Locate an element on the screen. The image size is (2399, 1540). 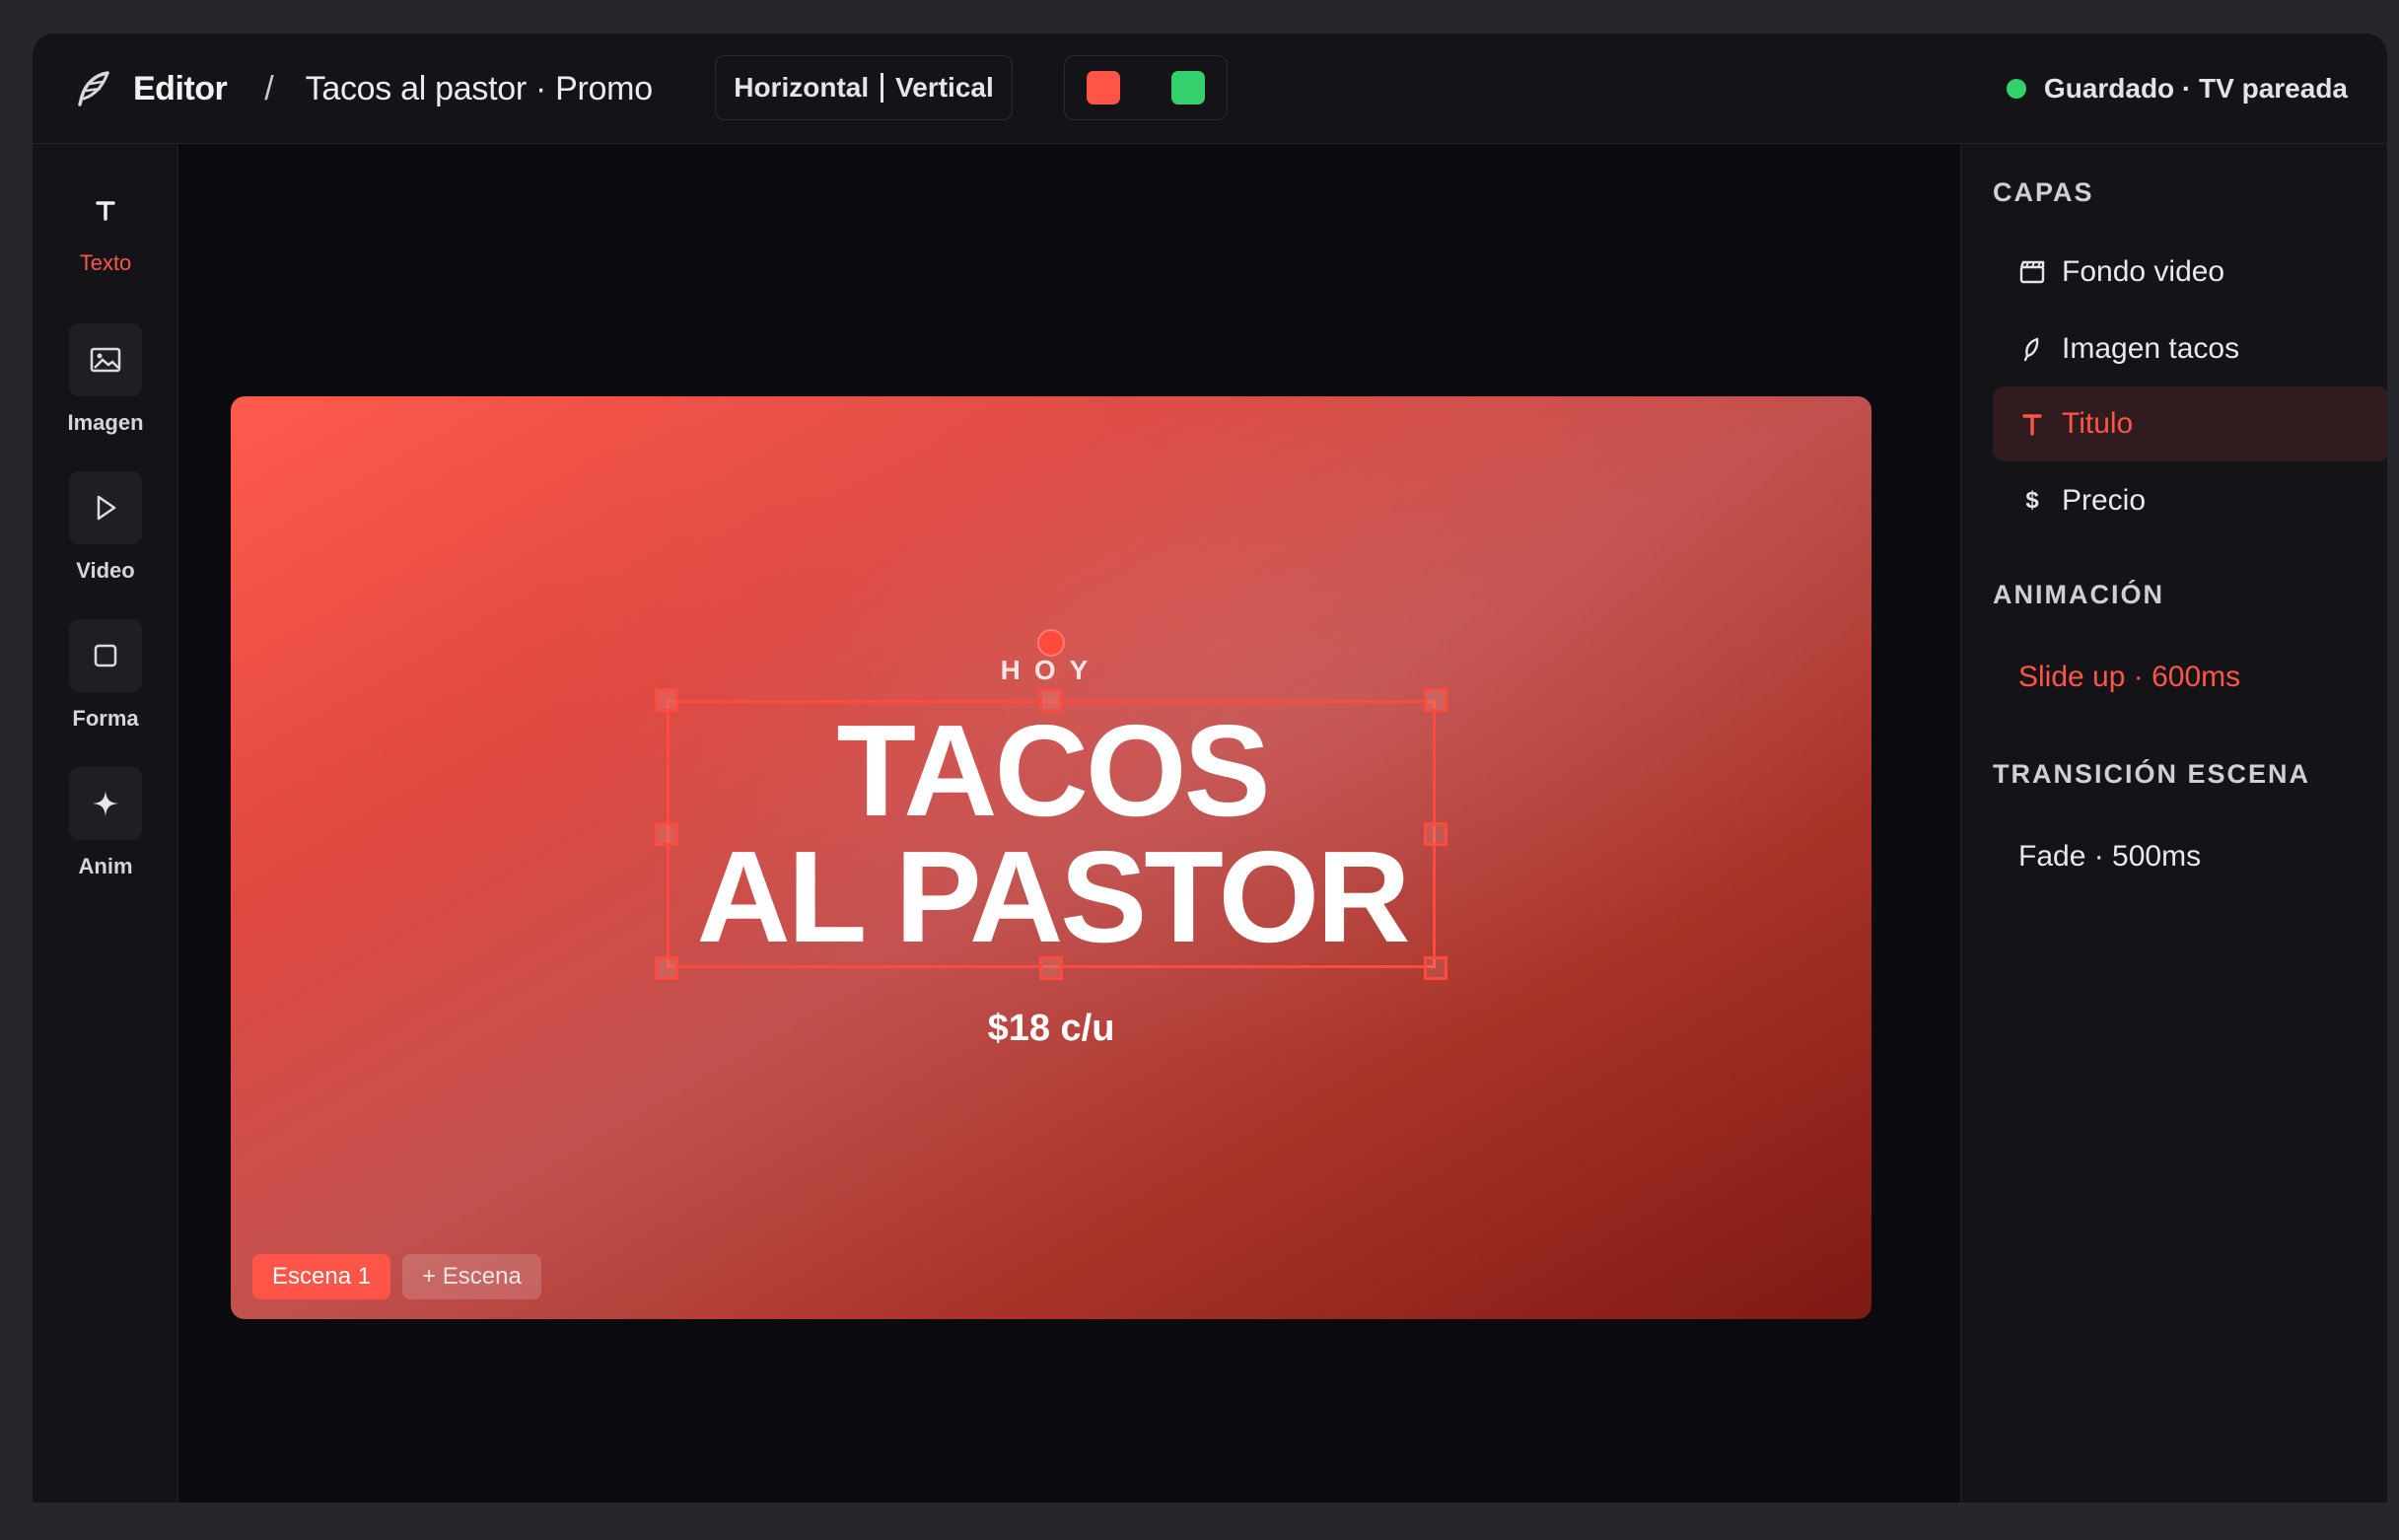
status-text: Guardado · TV pareada is located at coordinates (2195, 88).